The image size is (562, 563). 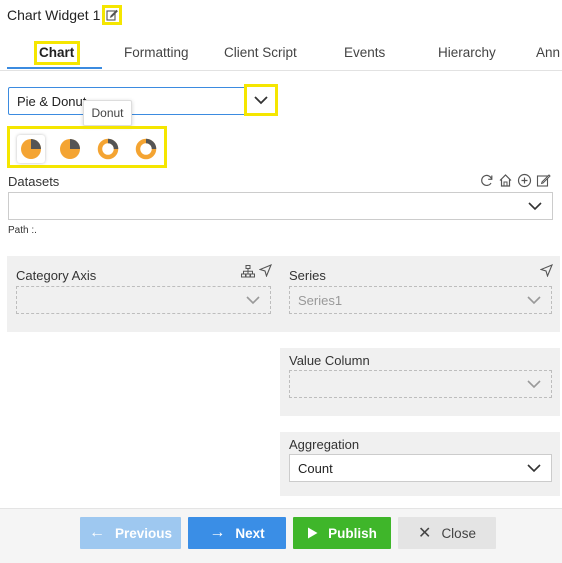 What do you see at coordinates (156, 52) in the screenshot?
I see `tab-formatting: Formatting` at bounding box center [156, 52].